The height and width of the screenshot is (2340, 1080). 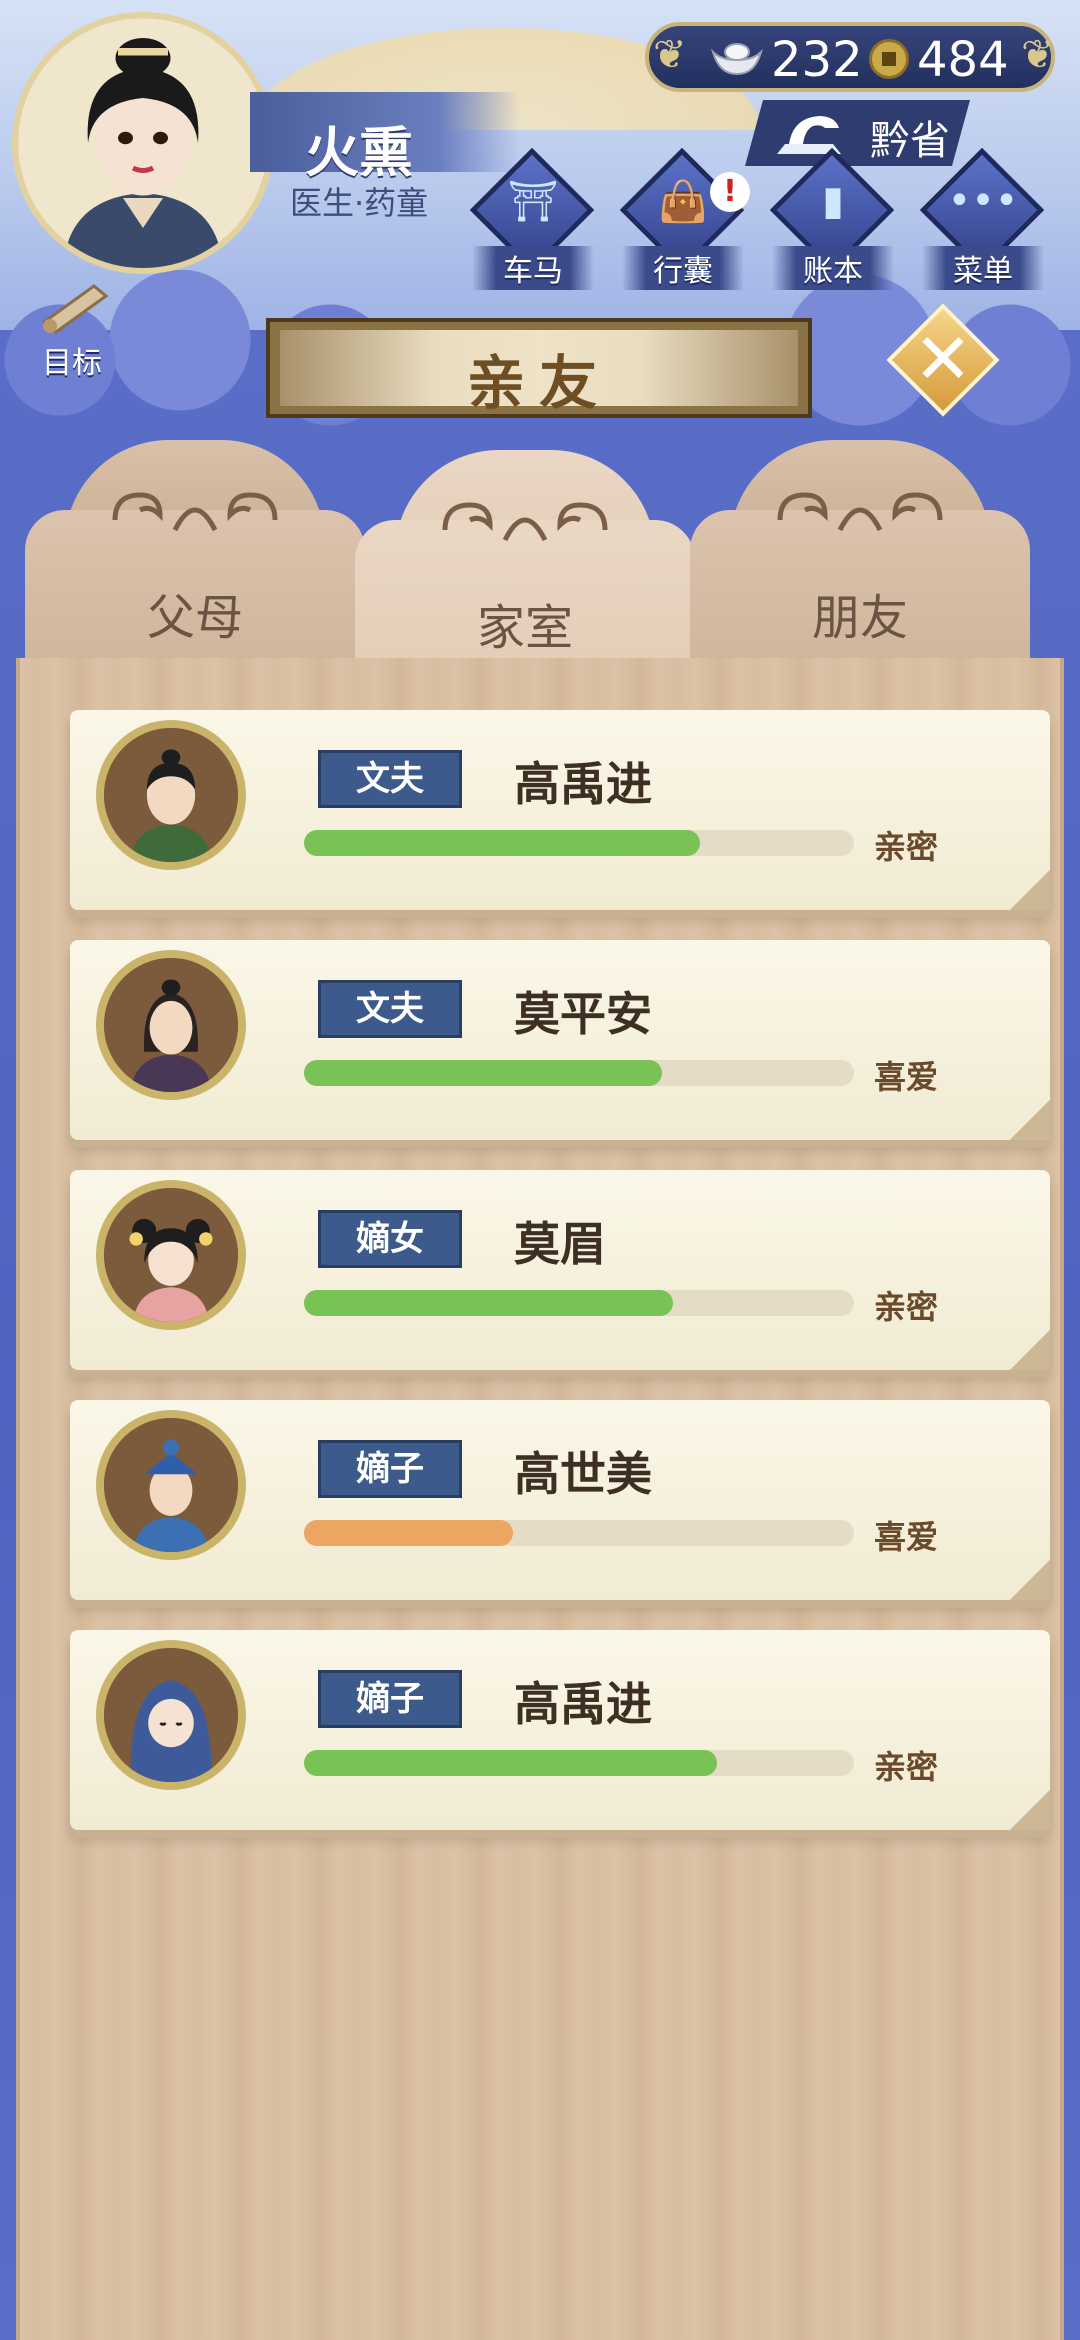 What do you see at coordinates (194, 618) in the screenshot?
I see `tab-parents-label: 父母` at bounding box center [194, 618].